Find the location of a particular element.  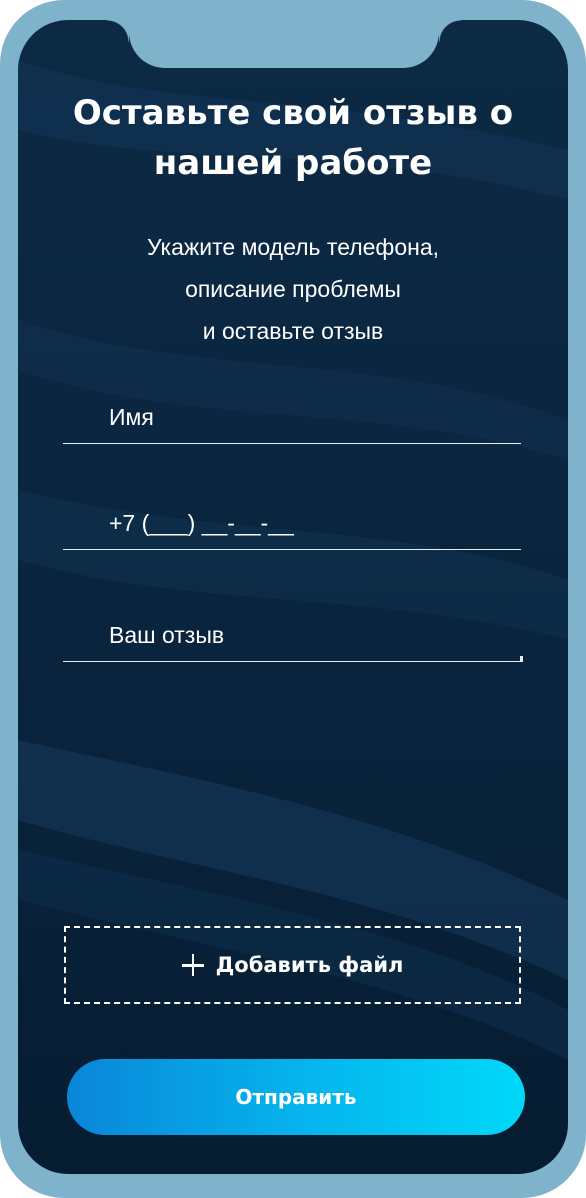

review-textarea: Ваш отзыв is located at coordinates (293, 631).